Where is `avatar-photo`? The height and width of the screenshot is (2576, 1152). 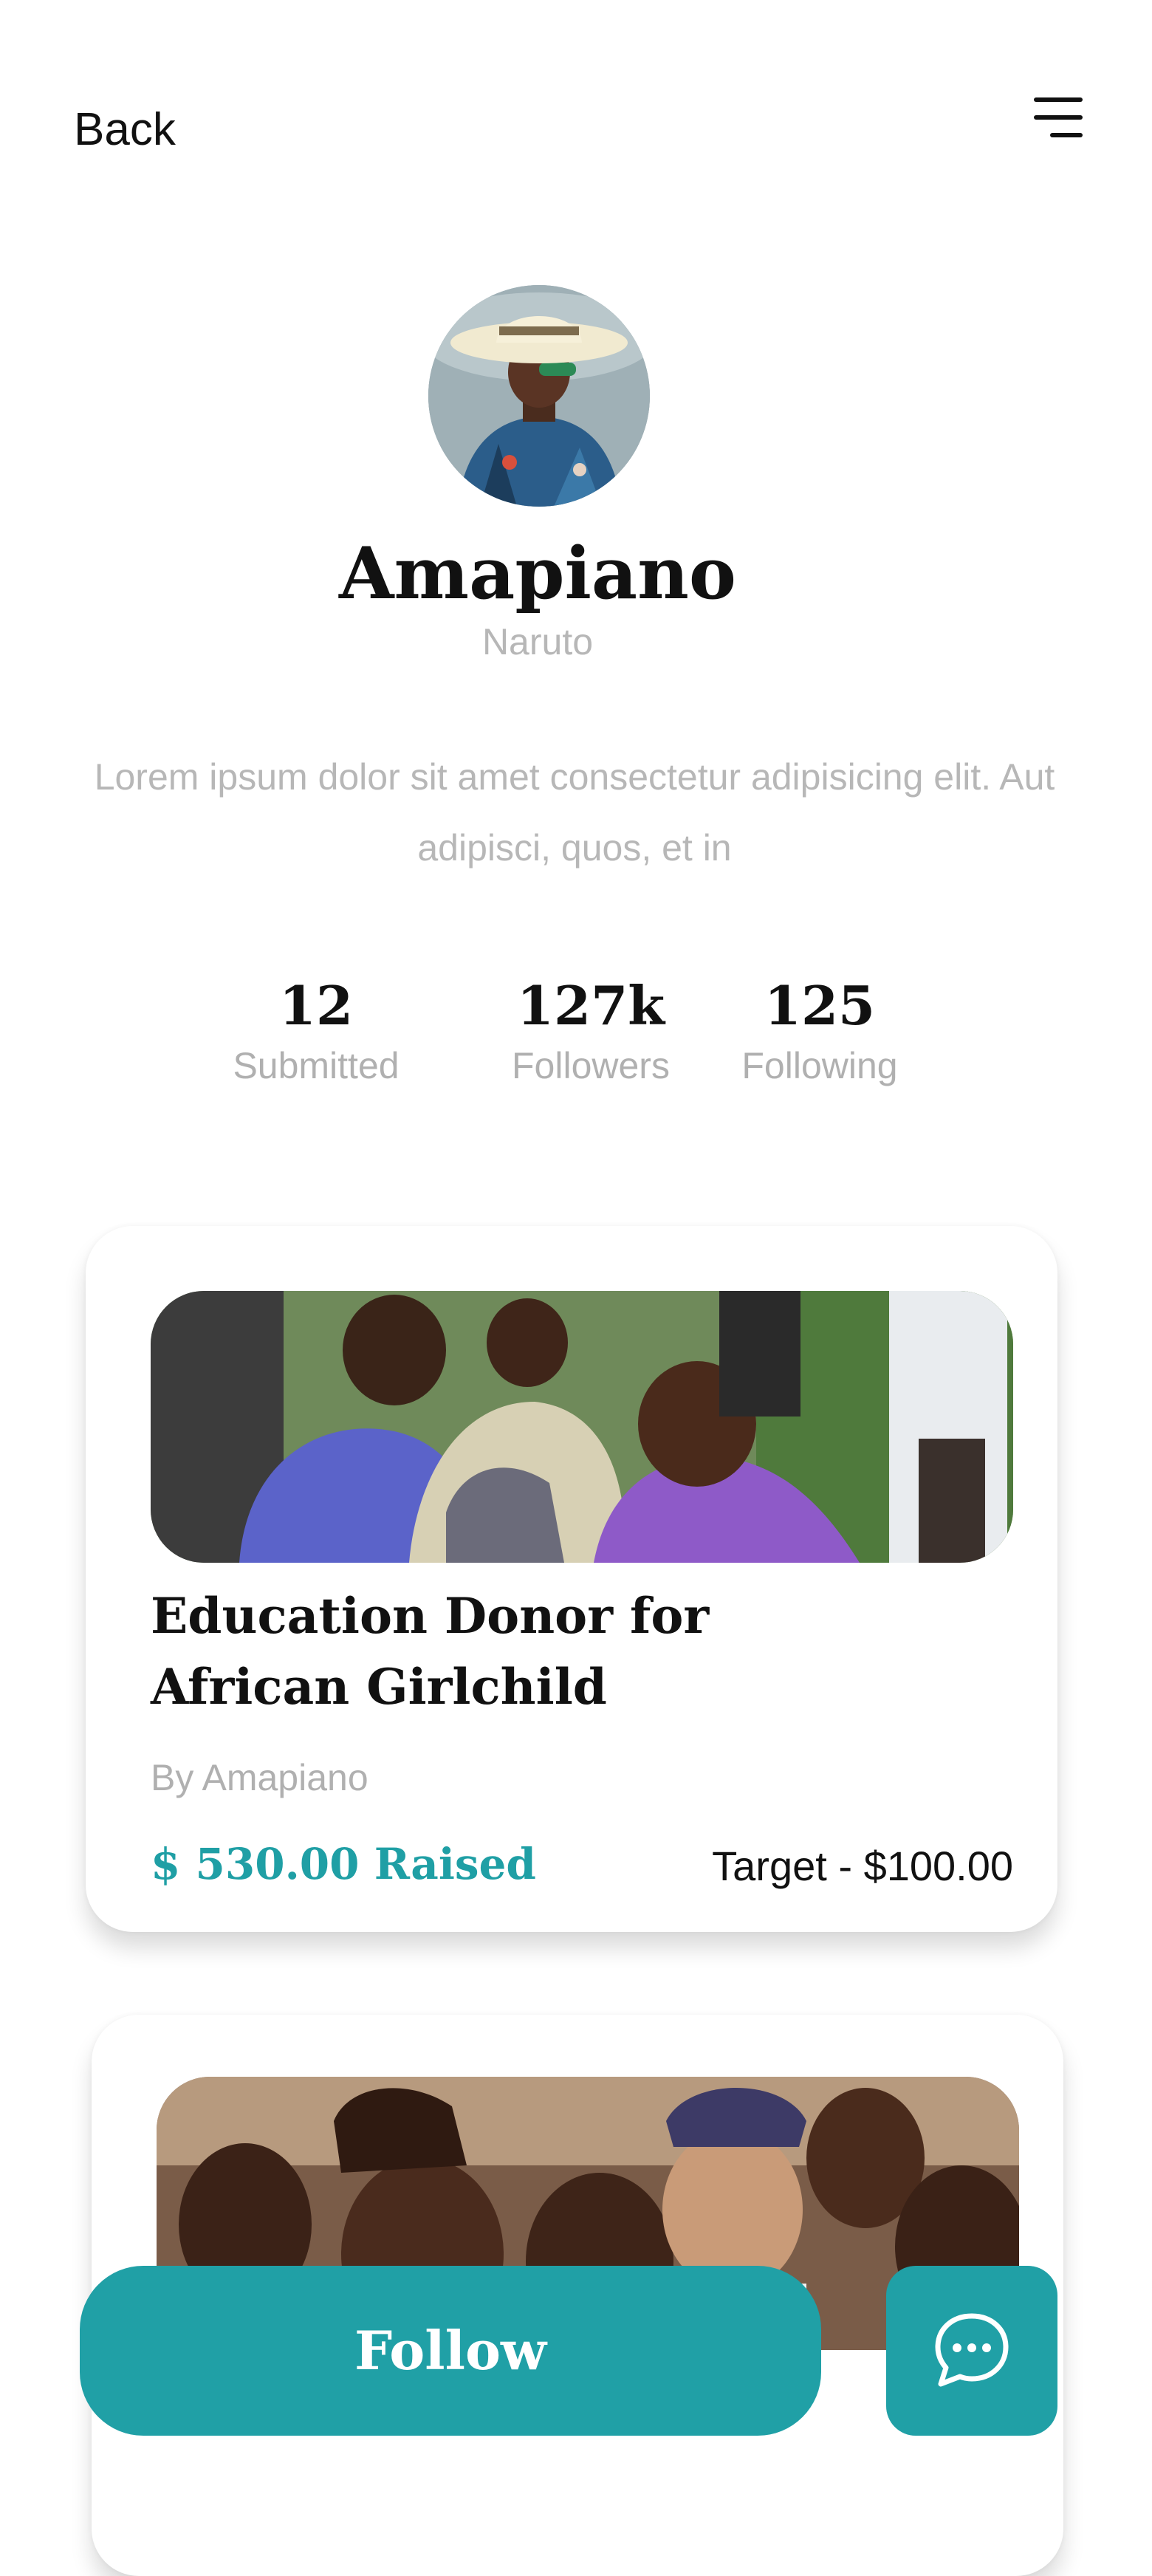 avatar-photo is located at coordinates (539, 396).